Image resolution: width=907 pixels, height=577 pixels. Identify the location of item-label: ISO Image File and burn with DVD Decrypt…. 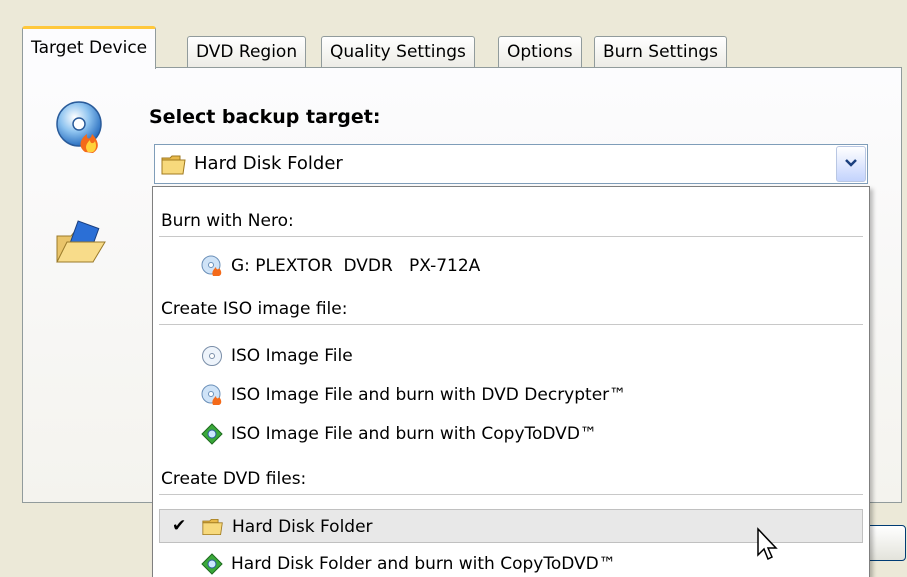
(429, 395).